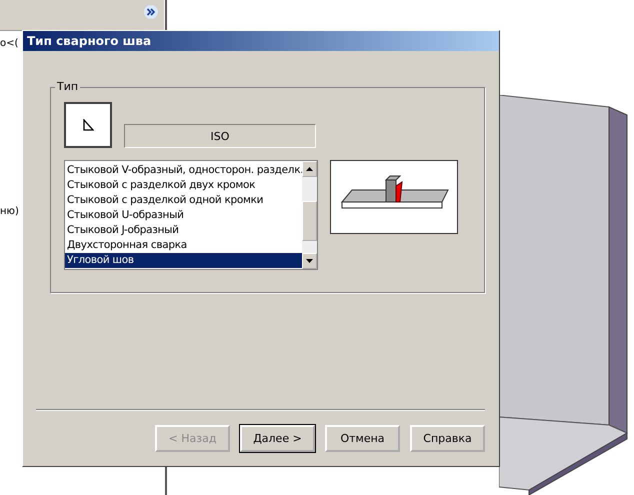 Image resolution: width=634 pixels, height=495 pixels. I want to click on weld-type-list: Стыковой V-образный, односторон. разделк. Стыковой с разделкой двух кромок Стыковой с разделкой одной кромки Стыковой U-образный Стыковой J-образный Двухсторонная сварка Угловой шов, so click(191, 215).